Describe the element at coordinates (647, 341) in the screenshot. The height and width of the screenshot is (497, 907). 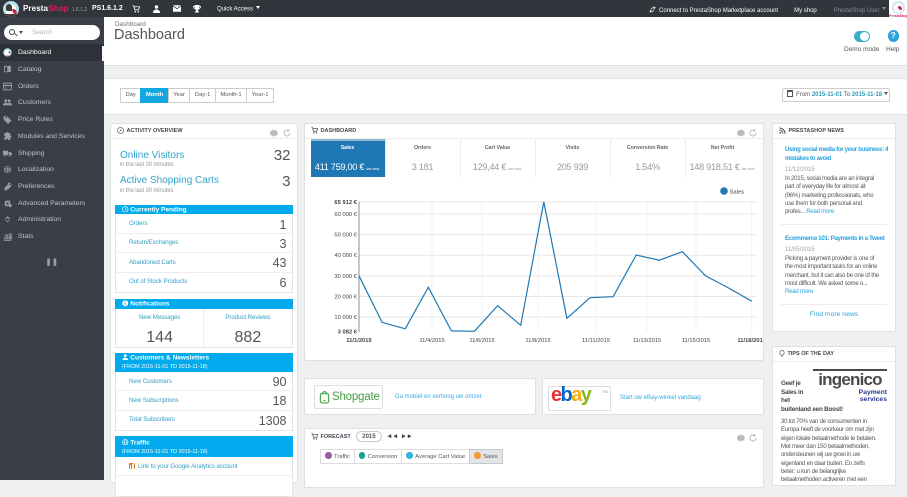
I see `svg-text: 11/13/2015` at that location.